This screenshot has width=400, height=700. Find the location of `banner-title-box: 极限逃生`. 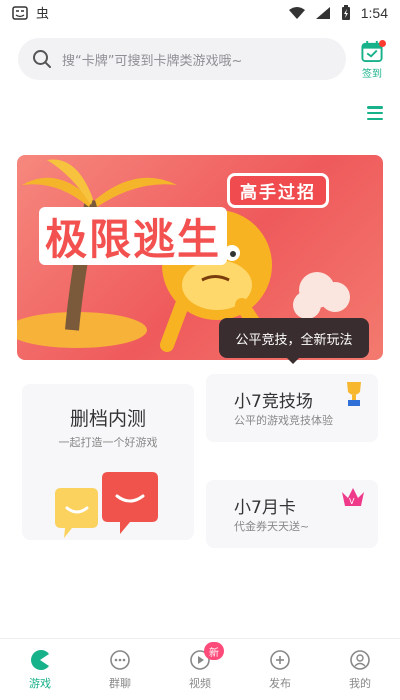

banner-title-box: 极限逃生 is located at coordinates (133, 236).